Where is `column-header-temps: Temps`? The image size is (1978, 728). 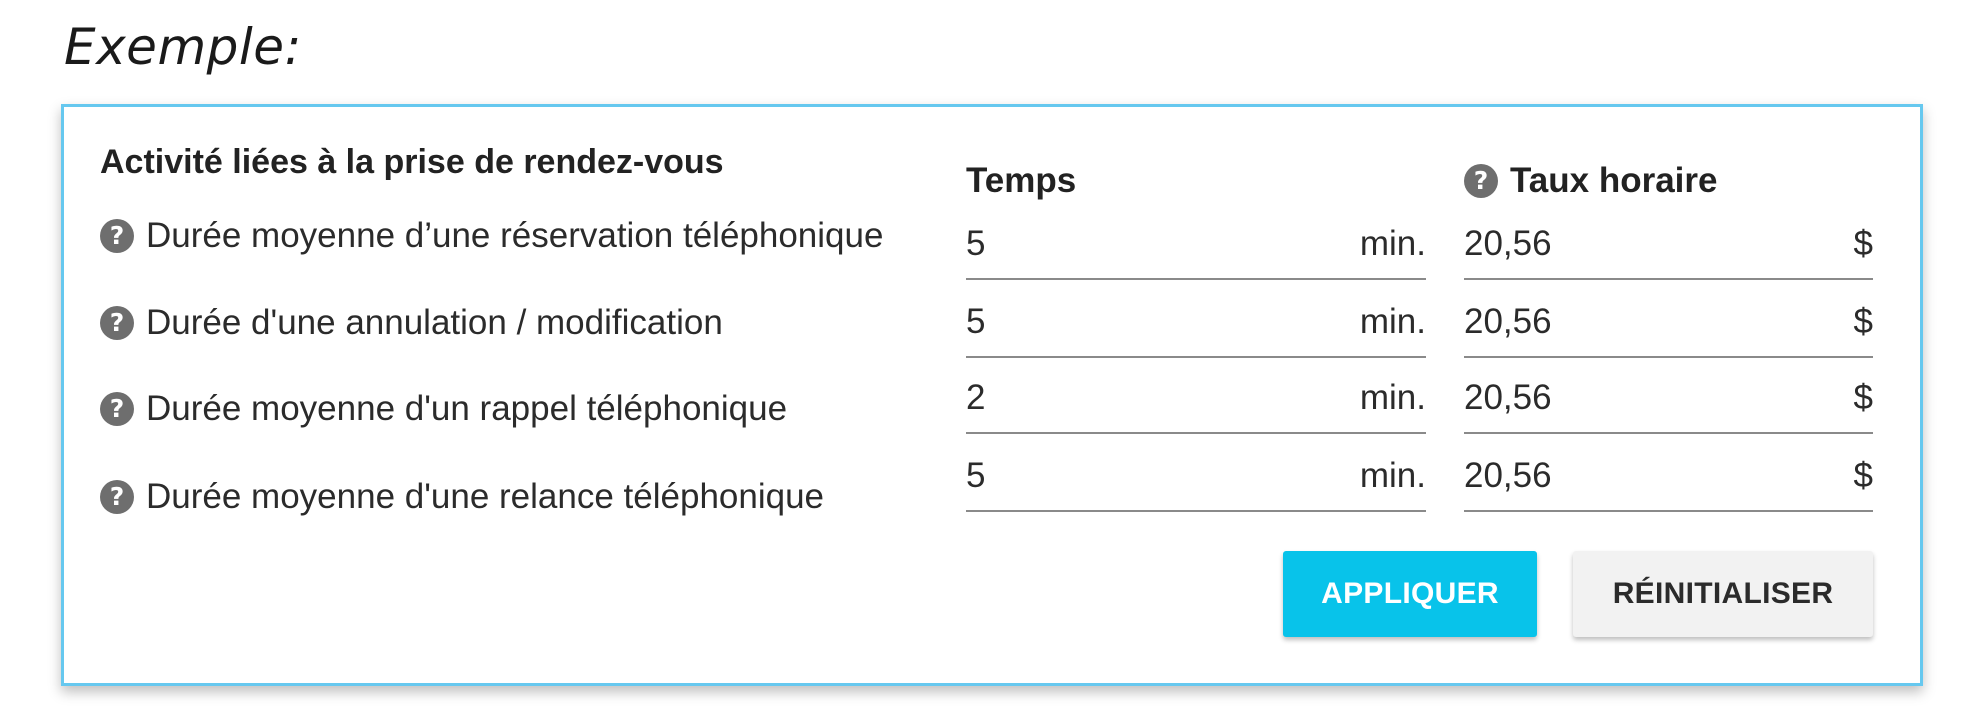 column-header-temps: Temps is located at coordinates (1021, 181).